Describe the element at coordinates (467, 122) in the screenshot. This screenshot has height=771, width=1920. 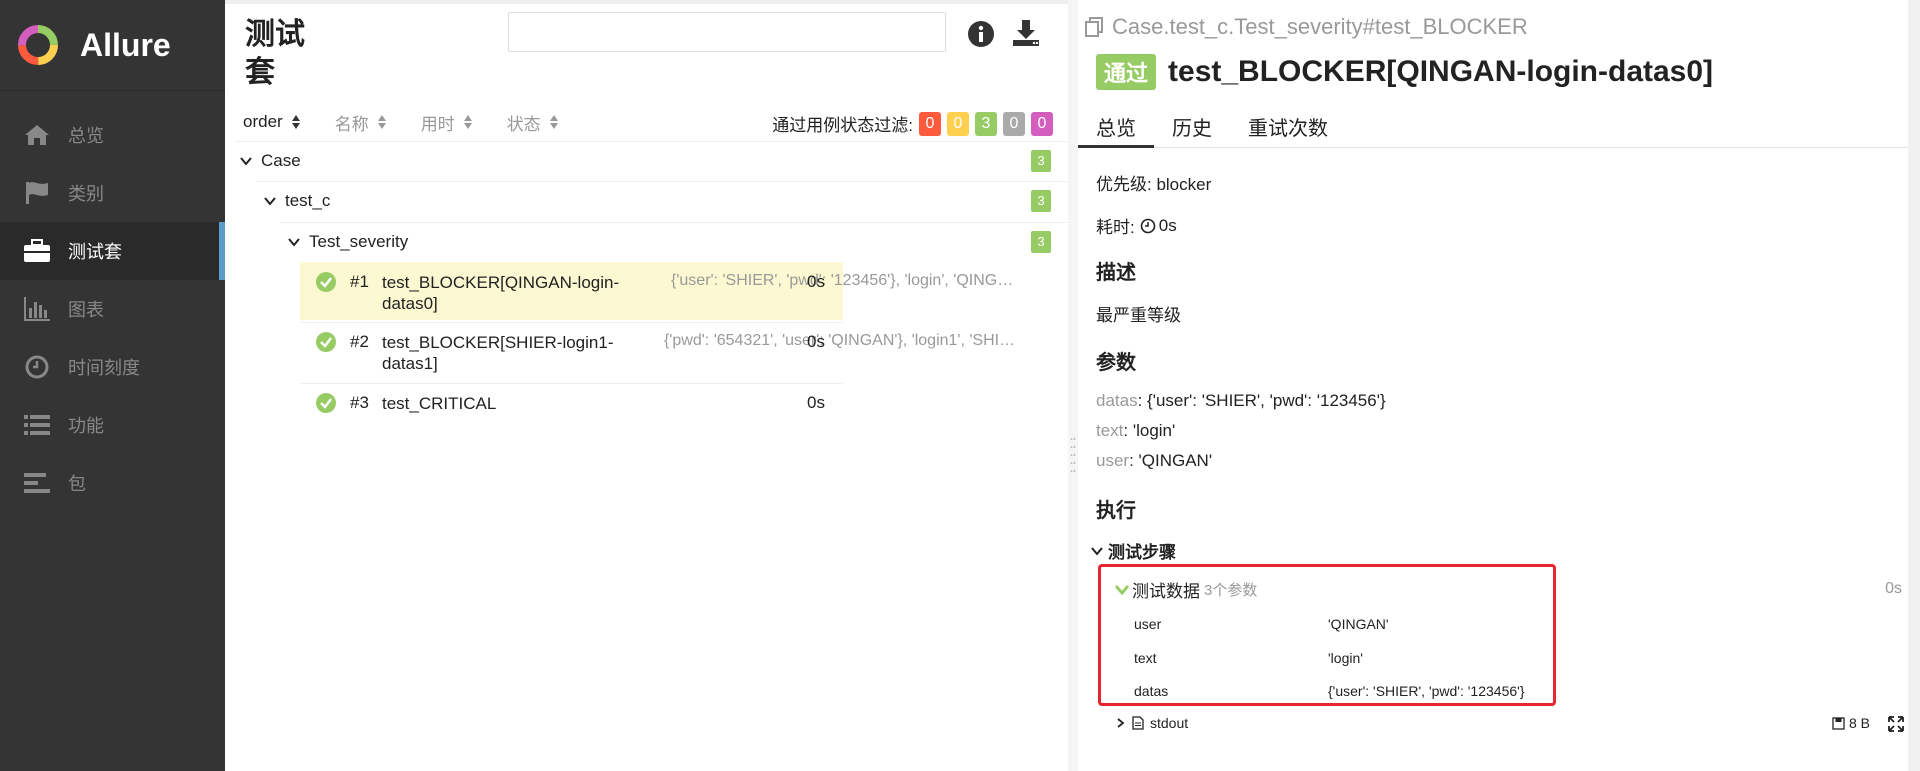
I see `sort-icon` at that location.